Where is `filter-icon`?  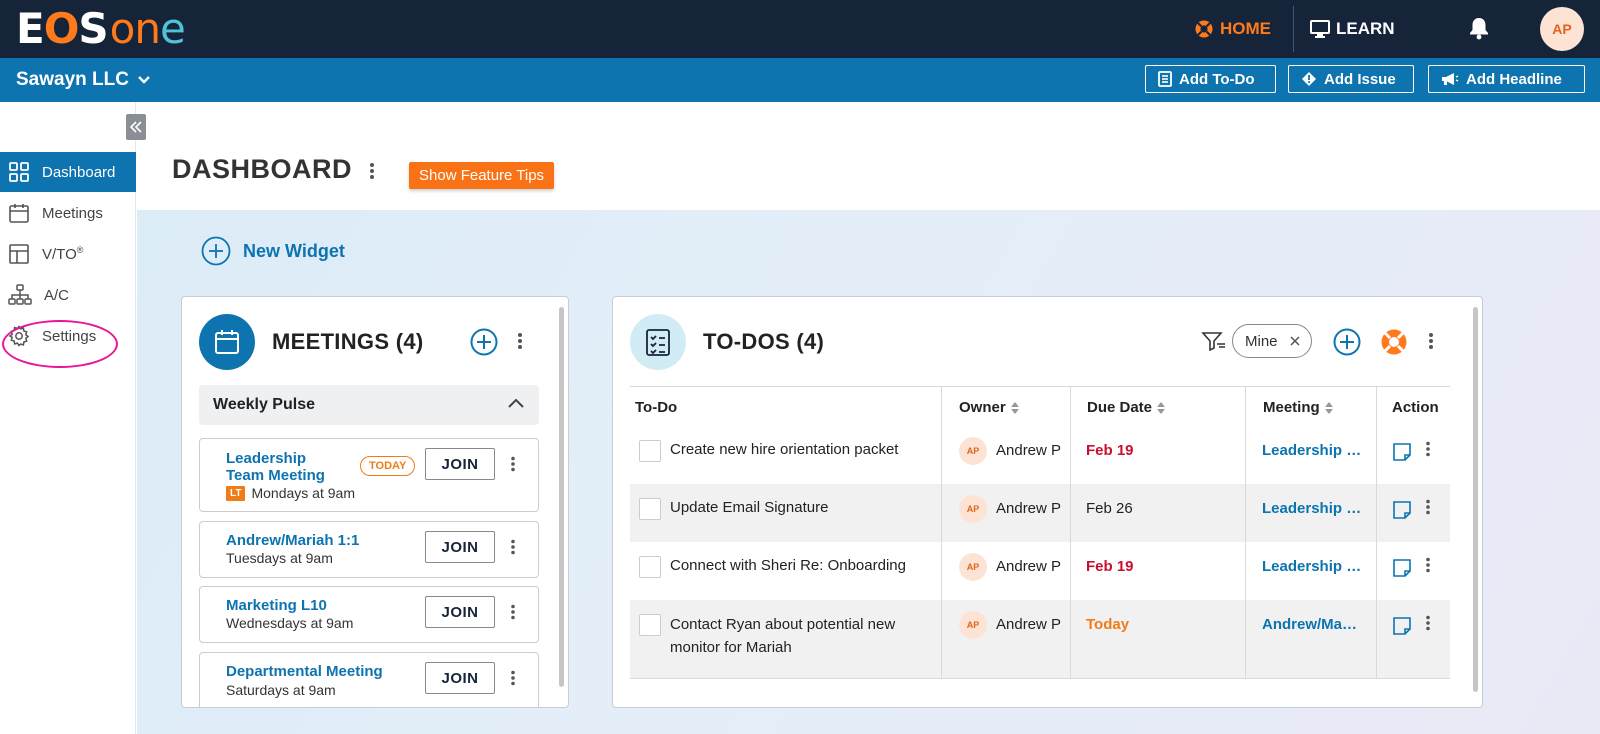 filter-icon is located at coordinates (1214, 341).